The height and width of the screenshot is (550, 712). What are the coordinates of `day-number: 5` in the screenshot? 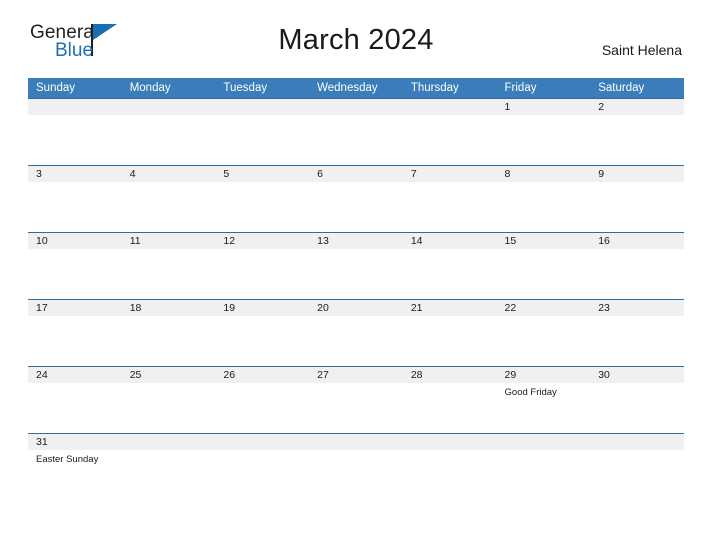 It's located at (262, 174).